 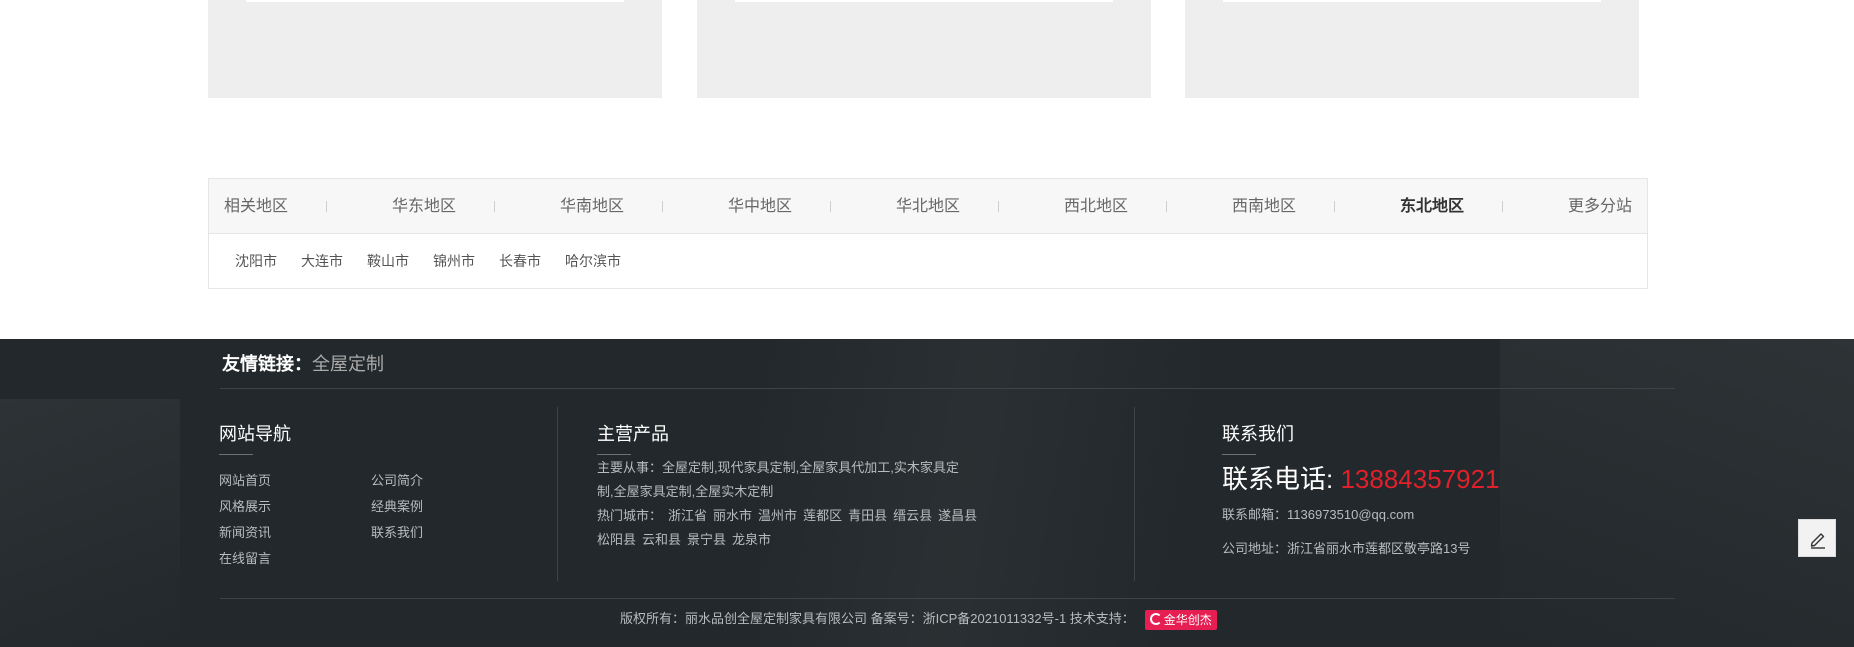 What do you see at coordinates (777, 515) in the screenshot?
I see `hot-city-link: 温州市` at bounding box center [777, 515].